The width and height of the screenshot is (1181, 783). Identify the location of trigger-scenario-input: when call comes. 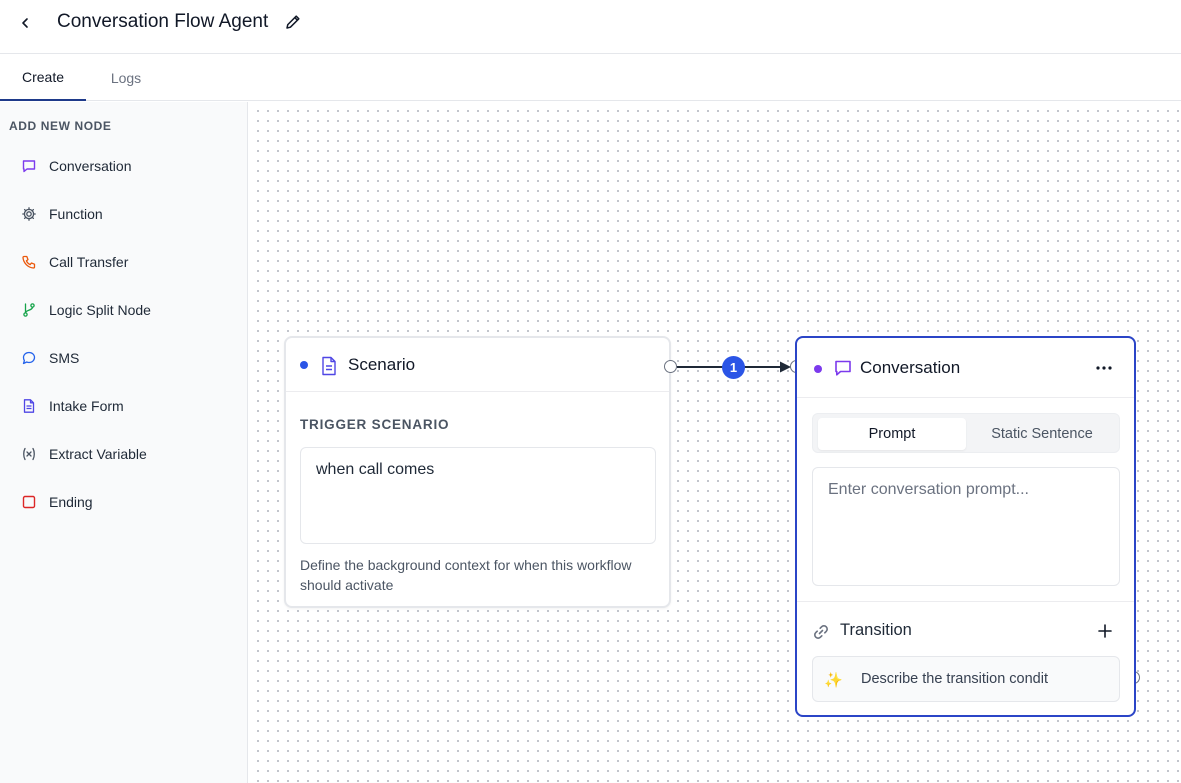
(478, 495).